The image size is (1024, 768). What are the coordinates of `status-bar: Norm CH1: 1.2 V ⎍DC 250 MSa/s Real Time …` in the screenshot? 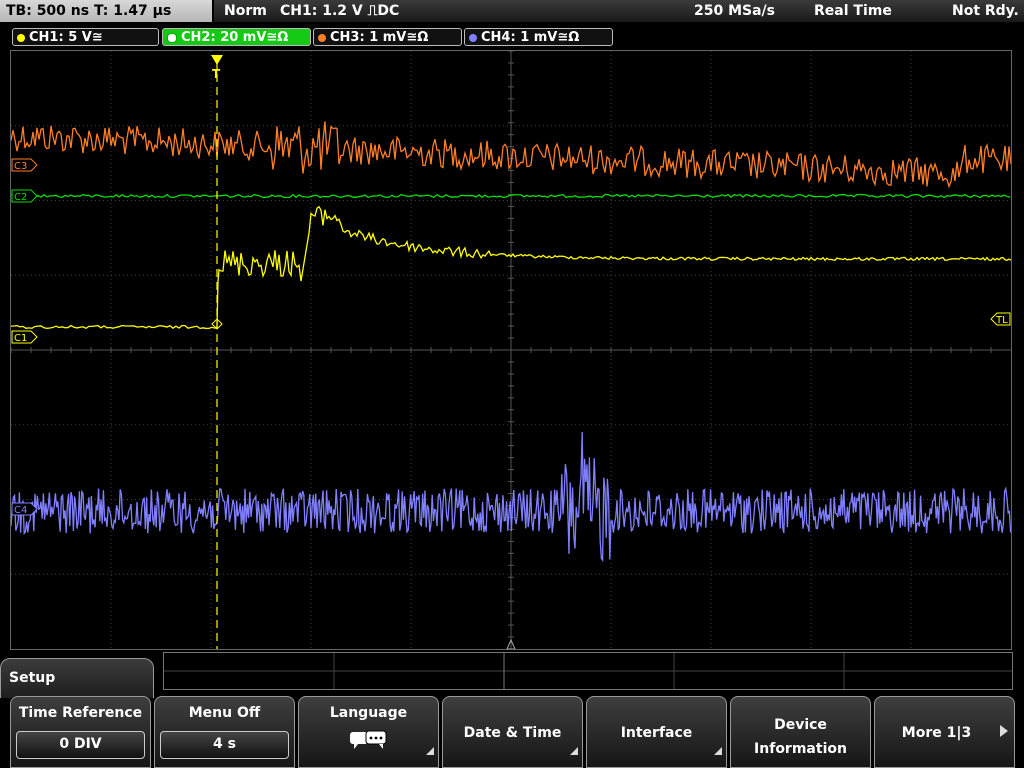 It's located at (619, 11).